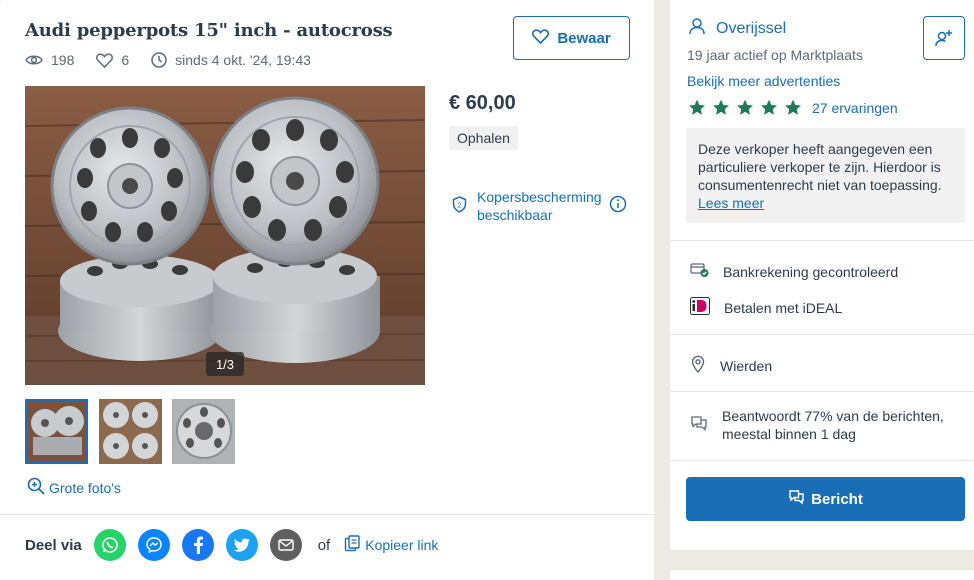 Image resolution: width=974 pixels, height=580 pixels. I want to click on copy-link-button: Kopieer link, so click(391, 545).